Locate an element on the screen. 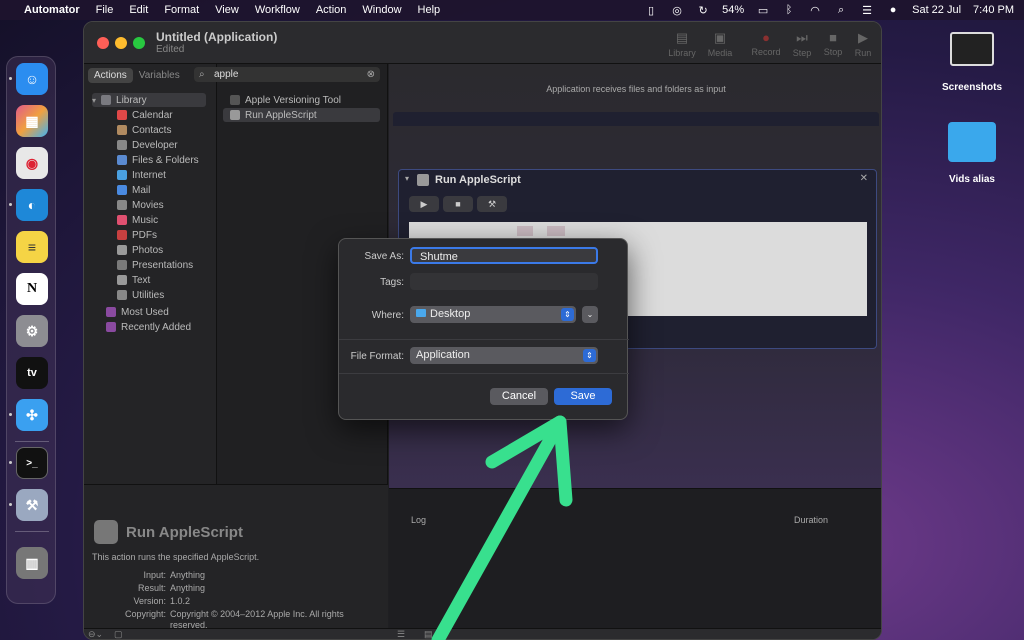  save-as-field: Shutme is located at coordinates (504, 255).